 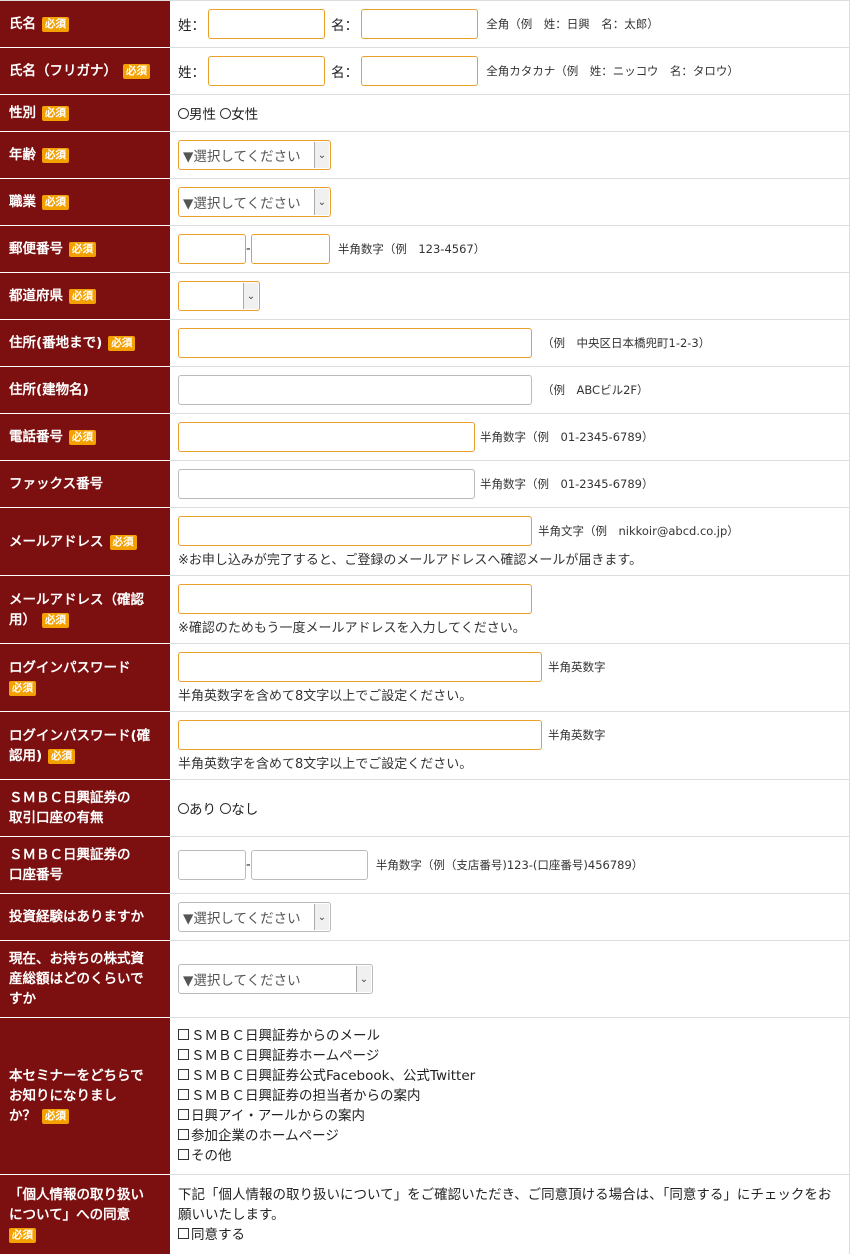 What do you see at coordinates (245, 115) in the screenshot?
I see `gender-female-label: 女性` at bounding box center [245, 115].